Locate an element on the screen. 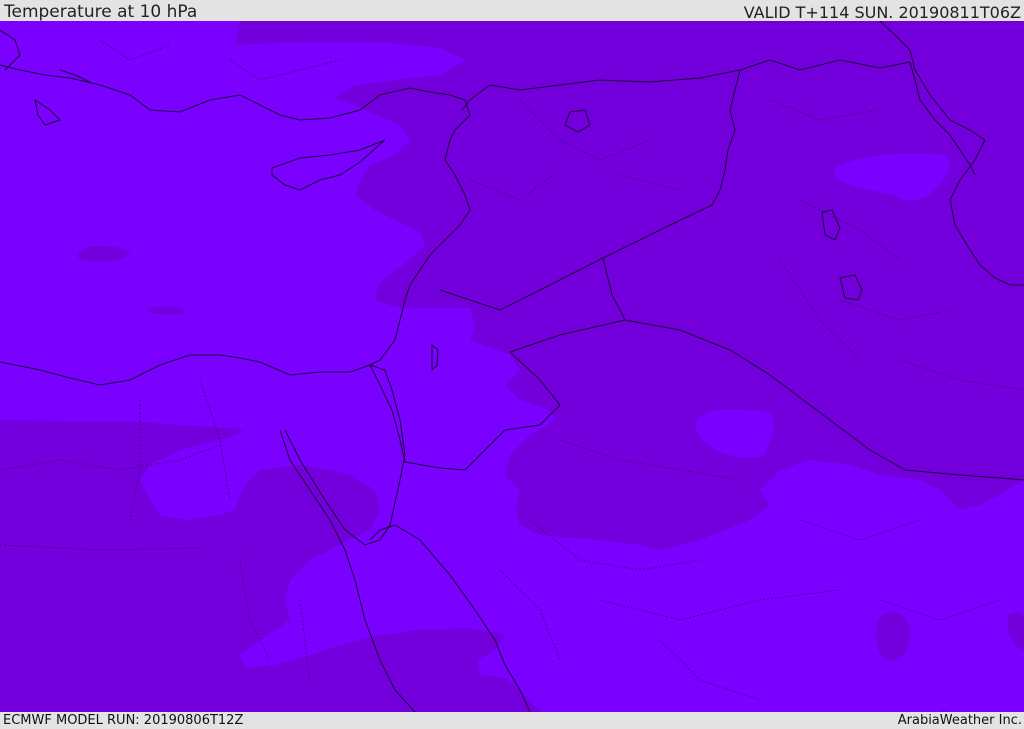 The height and width of the screenshot is (729, 1024). valid-time: VALID T+114 SUN. 20190811T06Z is located at coordinates (882, 12).